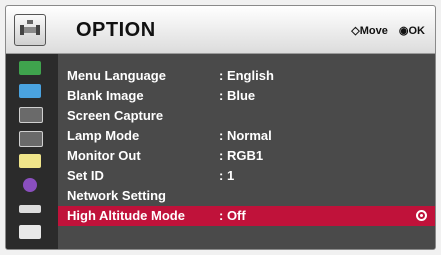  I want to click on menu-item-high-altitude-mode: High Altitude Mode : Off, so click(246, 216).